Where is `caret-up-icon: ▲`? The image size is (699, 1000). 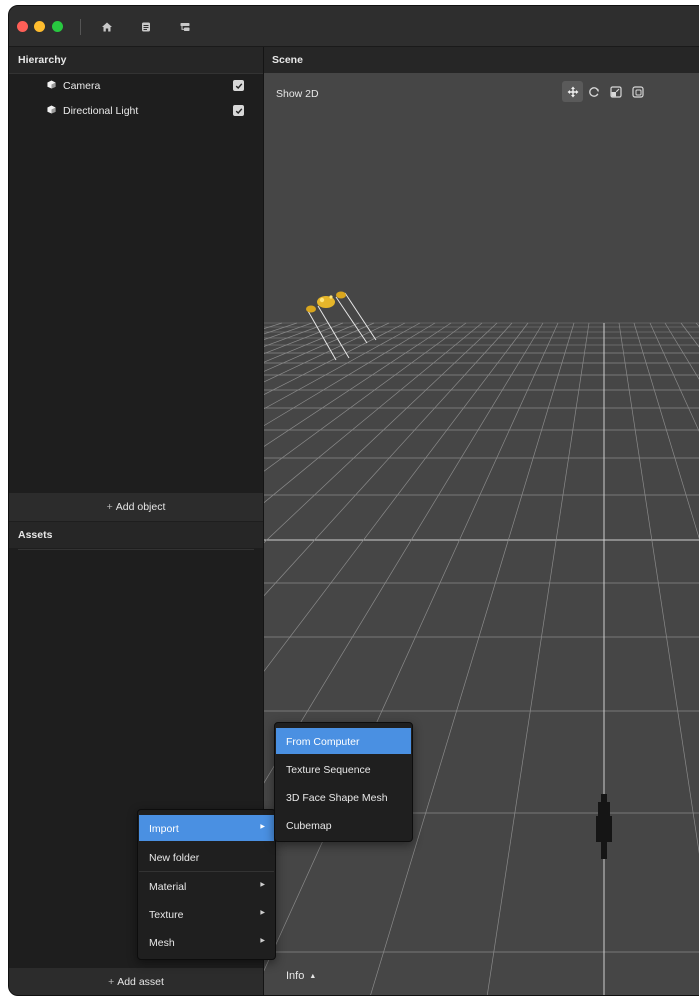 caret-up-icon: ▲ is located at coordinates (313, 976).